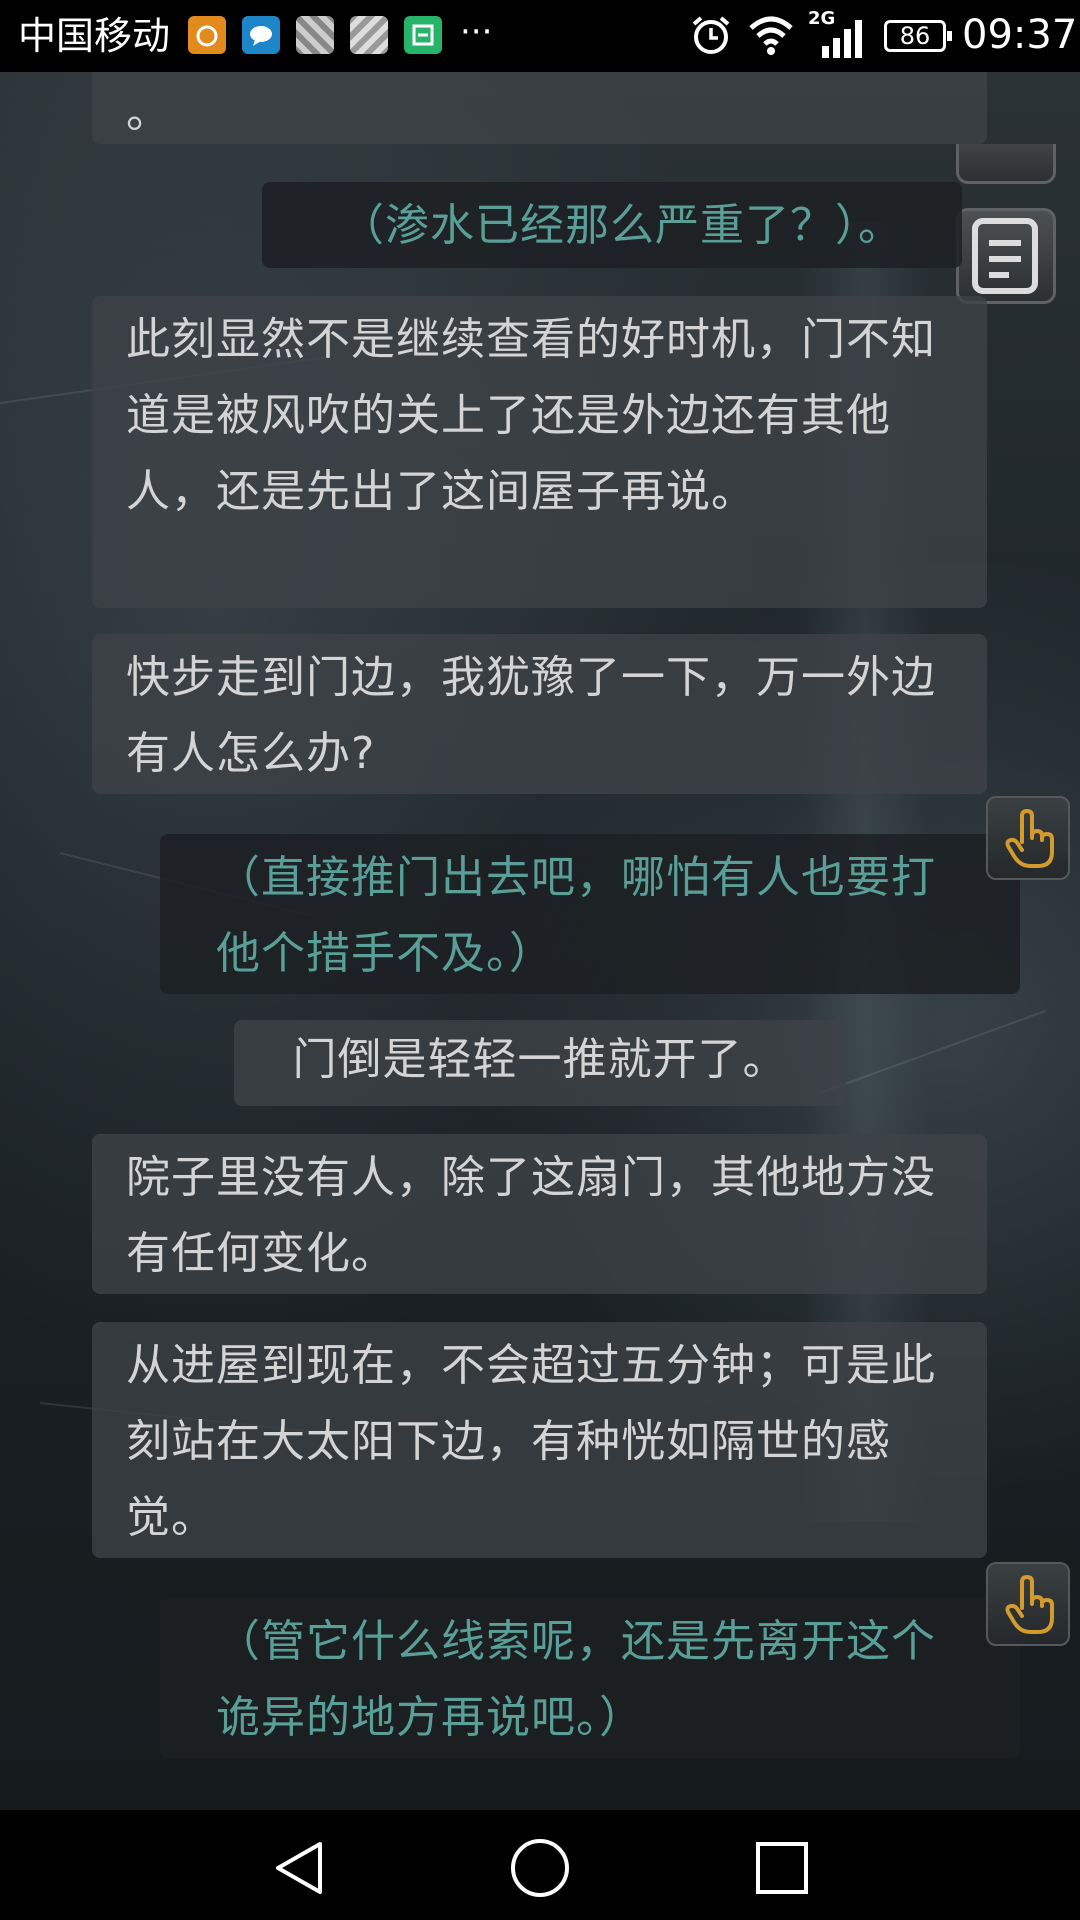 The width and height of the screenshot is (1080, 1920). I want to click on narration-bubble: 快步走到门边，我犹豫了一下，万一外边有人怎么办?, so click(539, 714).